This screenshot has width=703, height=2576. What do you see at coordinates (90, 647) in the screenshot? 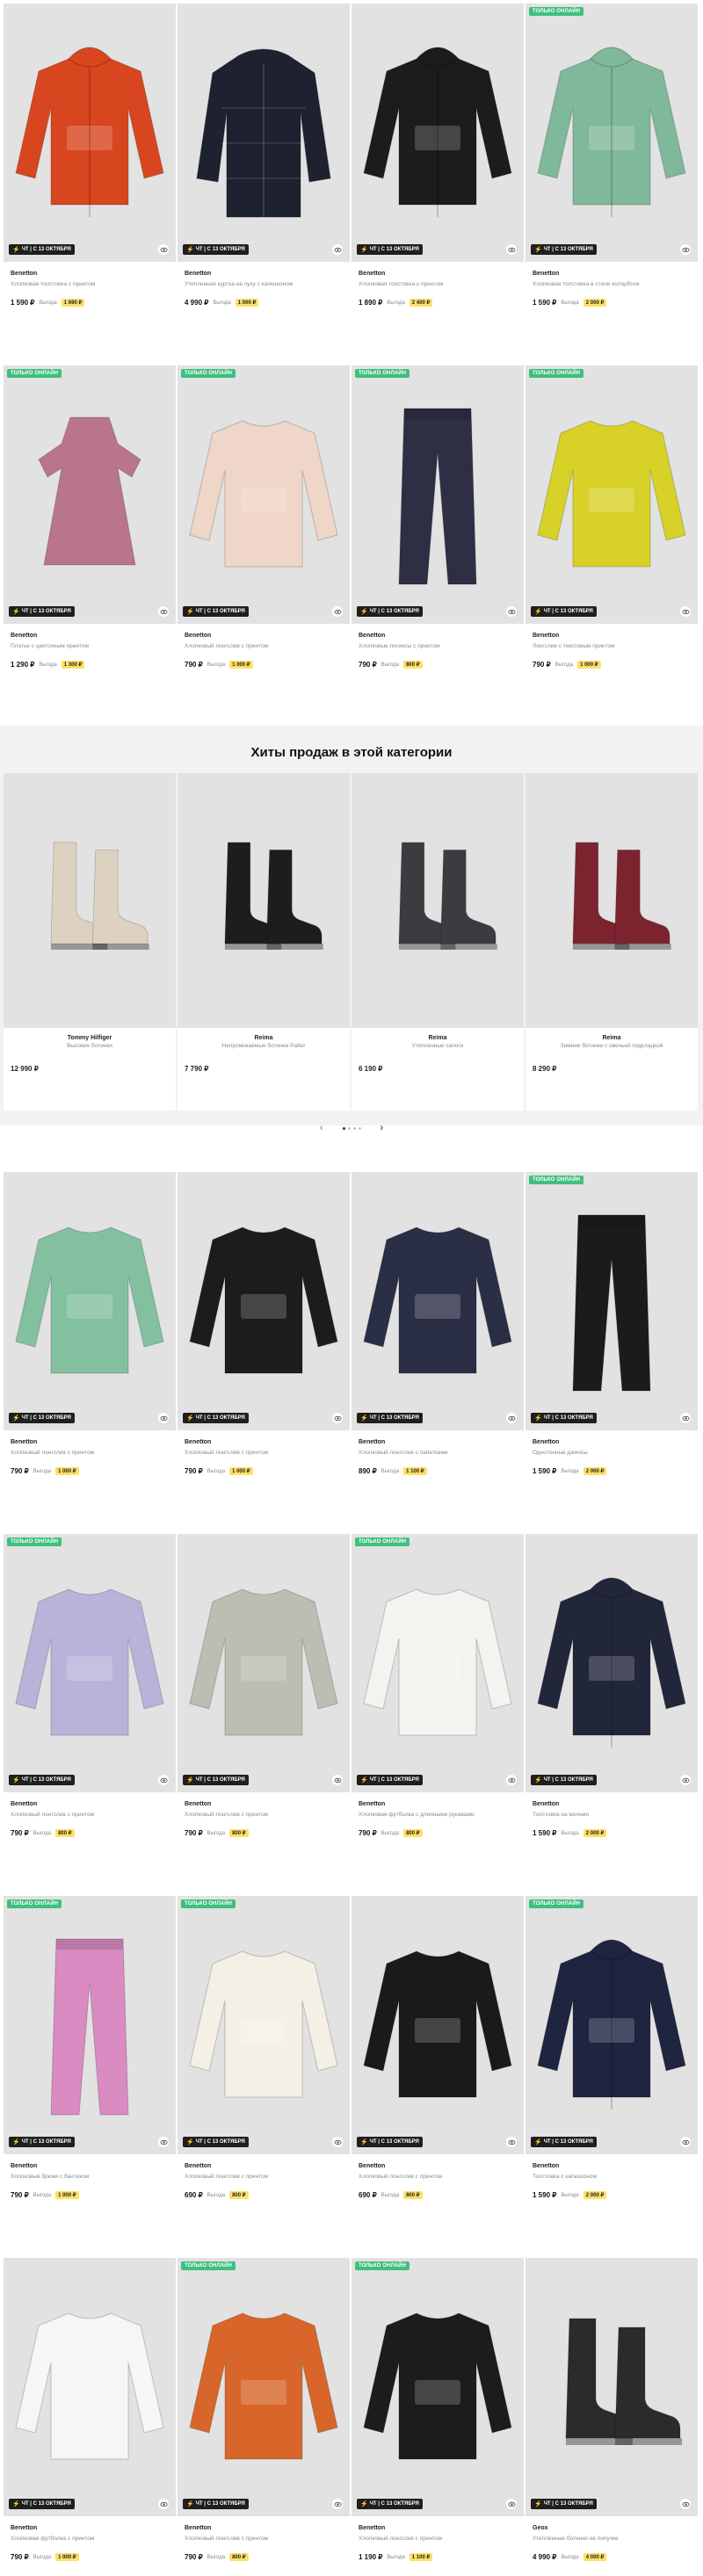
I see `product-description: Платье с цветочным принтом` at bounding box center [90, 647].